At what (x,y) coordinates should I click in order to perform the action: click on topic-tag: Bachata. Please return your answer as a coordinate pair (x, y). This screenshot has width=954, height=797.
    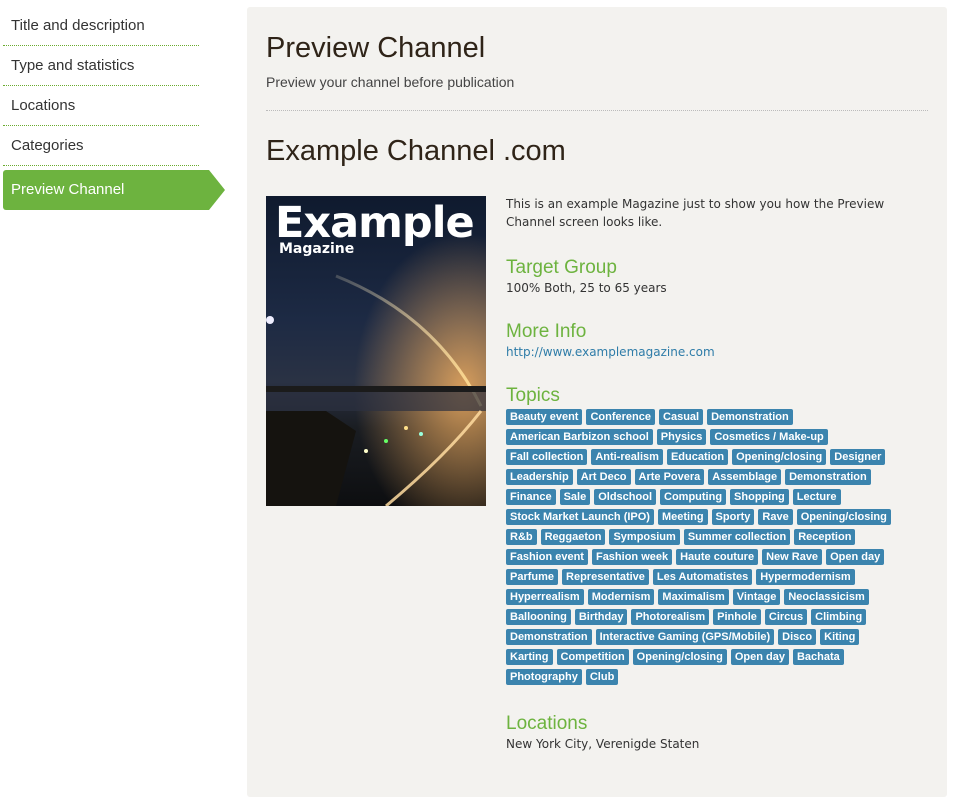
    Looking at the image, I should click on (818, 657).